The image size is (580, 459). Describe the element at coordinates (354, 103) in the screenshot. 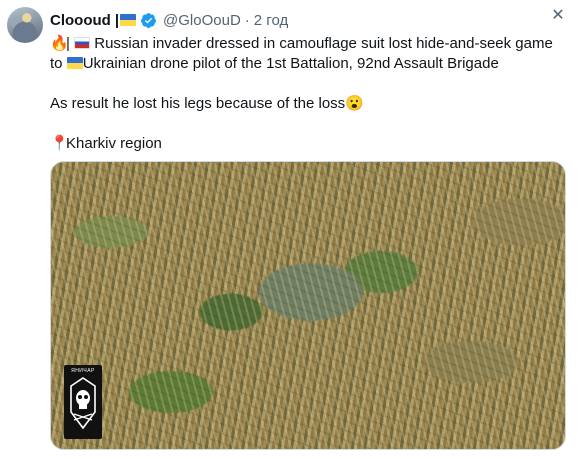

I see `face-emoji: 😮` at that location.